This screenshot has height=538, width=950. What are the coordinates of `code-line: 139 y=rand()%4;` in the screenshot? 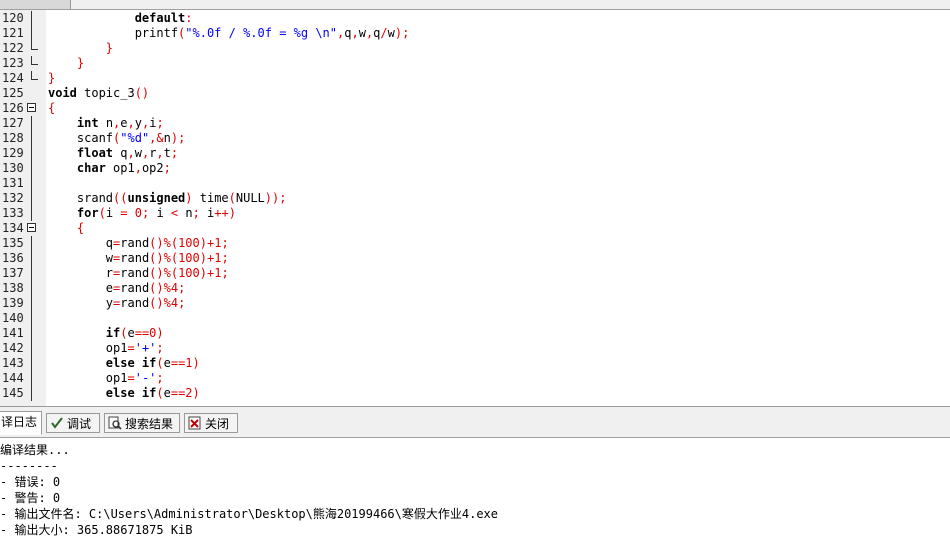 It's located at (475, 303).